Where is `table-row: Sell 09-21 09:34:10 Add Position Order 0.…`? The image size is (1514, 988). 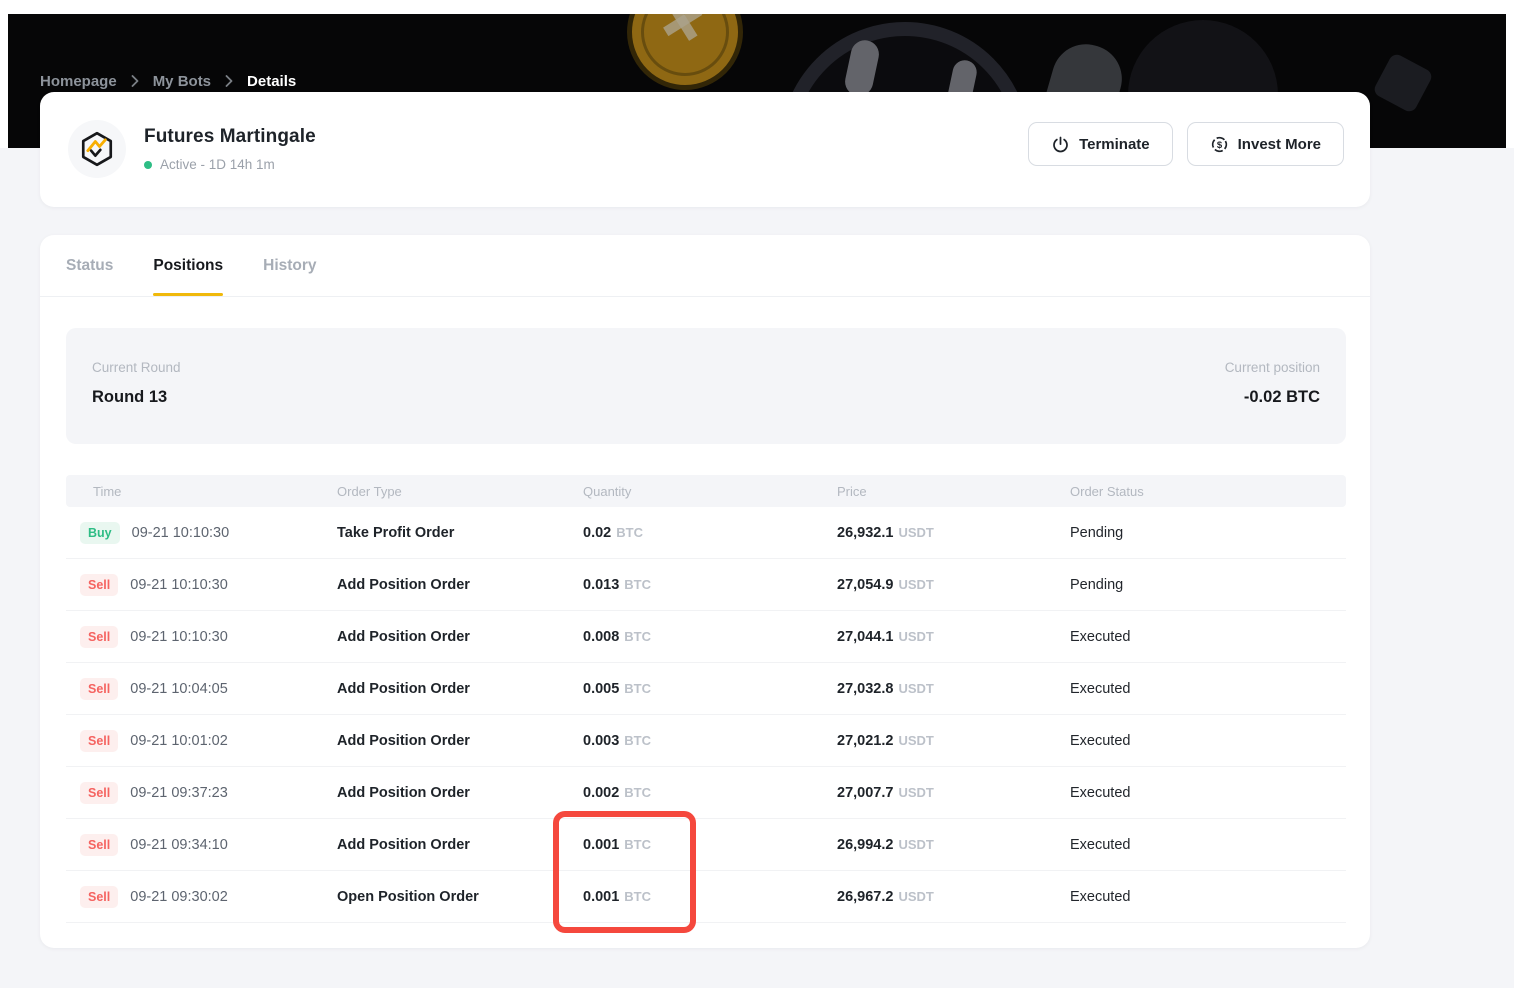
table-row: Sell 09-21 09:34:10 Add Position Order 0.… is located at coordinates (706, 845).